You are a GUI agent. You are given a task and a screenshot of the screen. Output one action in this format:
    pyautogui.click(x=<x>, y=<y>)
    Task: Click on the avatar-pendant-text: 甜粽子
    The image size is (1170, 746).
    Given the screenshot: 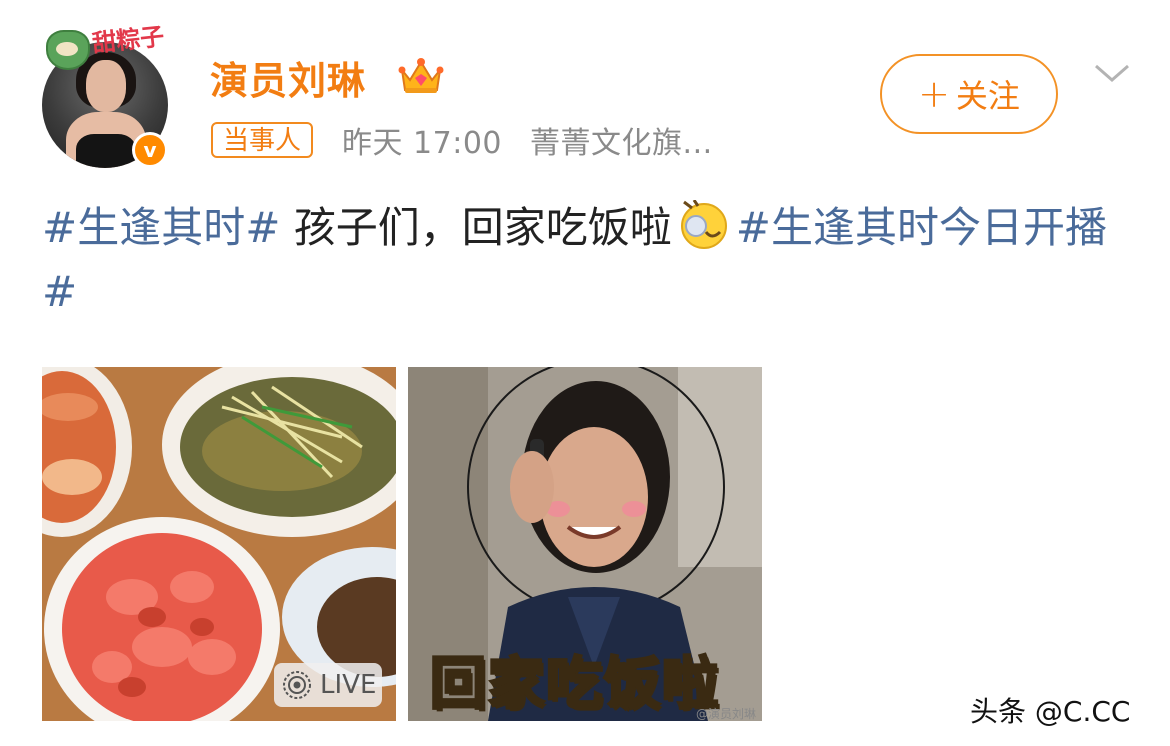 What is the action you would take?
    pyautogui.click(x=128, y=39)
    